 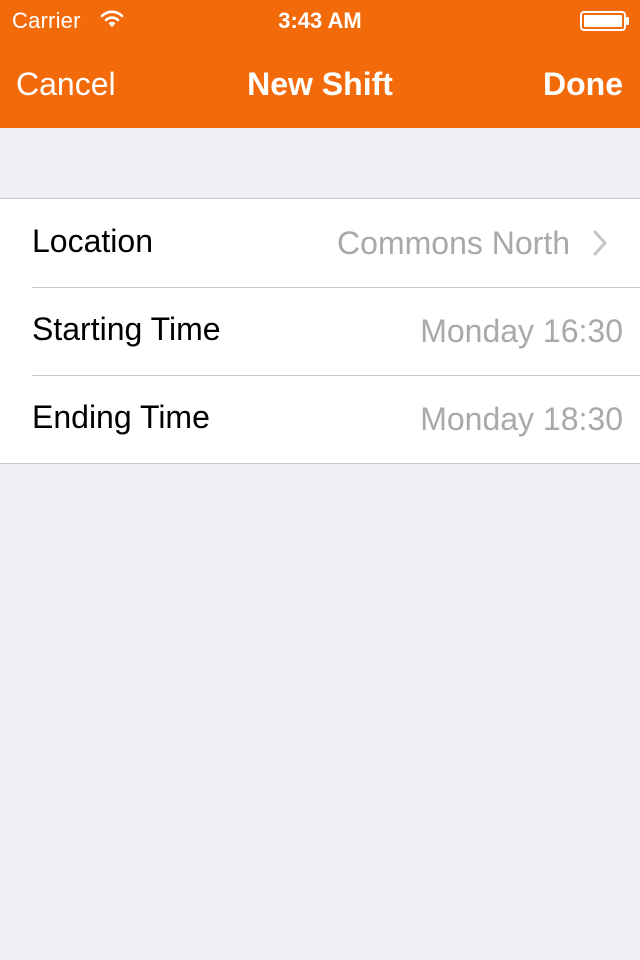 I want to click on location-label: Location, so click(x=92, y=241).